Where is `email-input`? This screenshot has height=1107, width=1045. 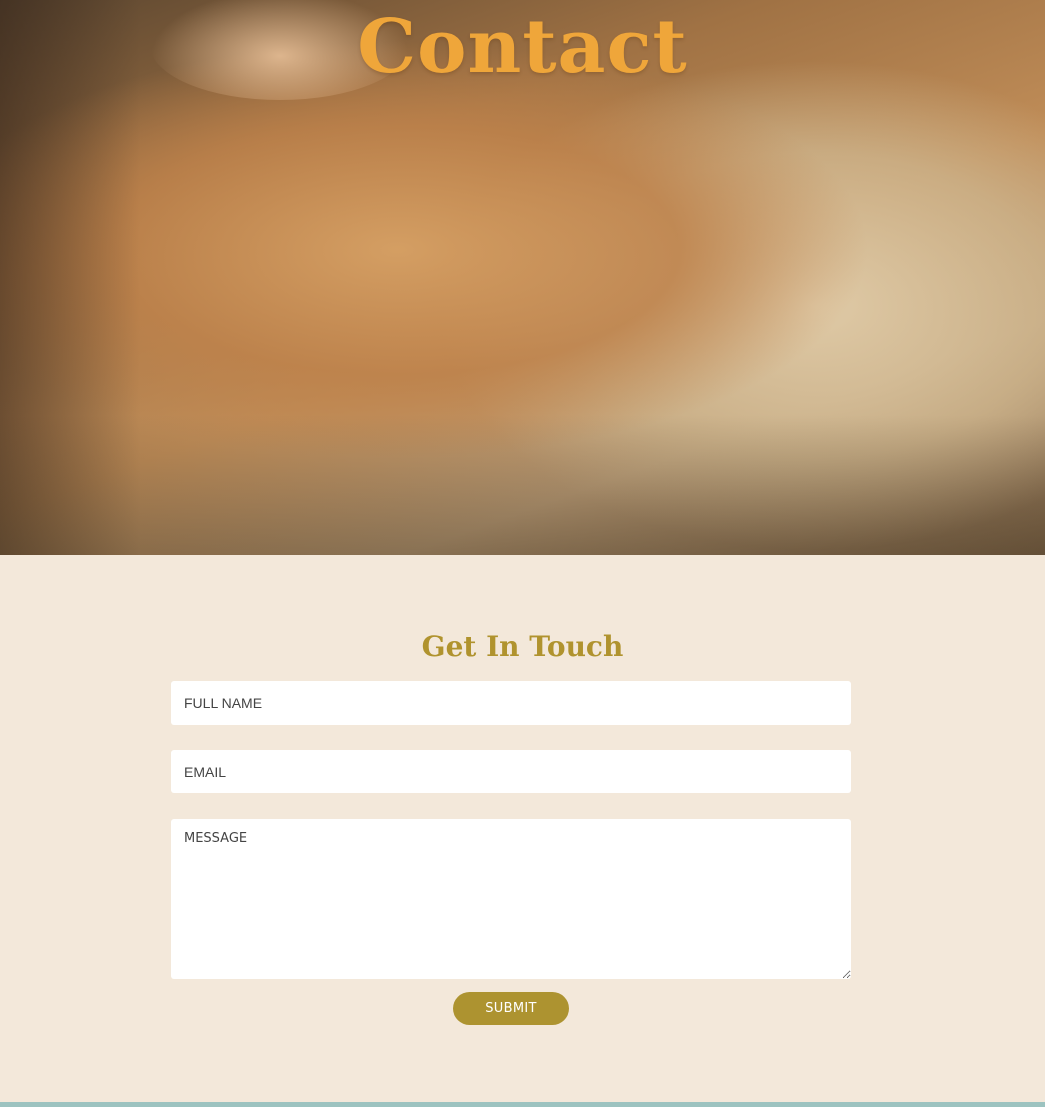
email-input is located at coordinates (511, 771).